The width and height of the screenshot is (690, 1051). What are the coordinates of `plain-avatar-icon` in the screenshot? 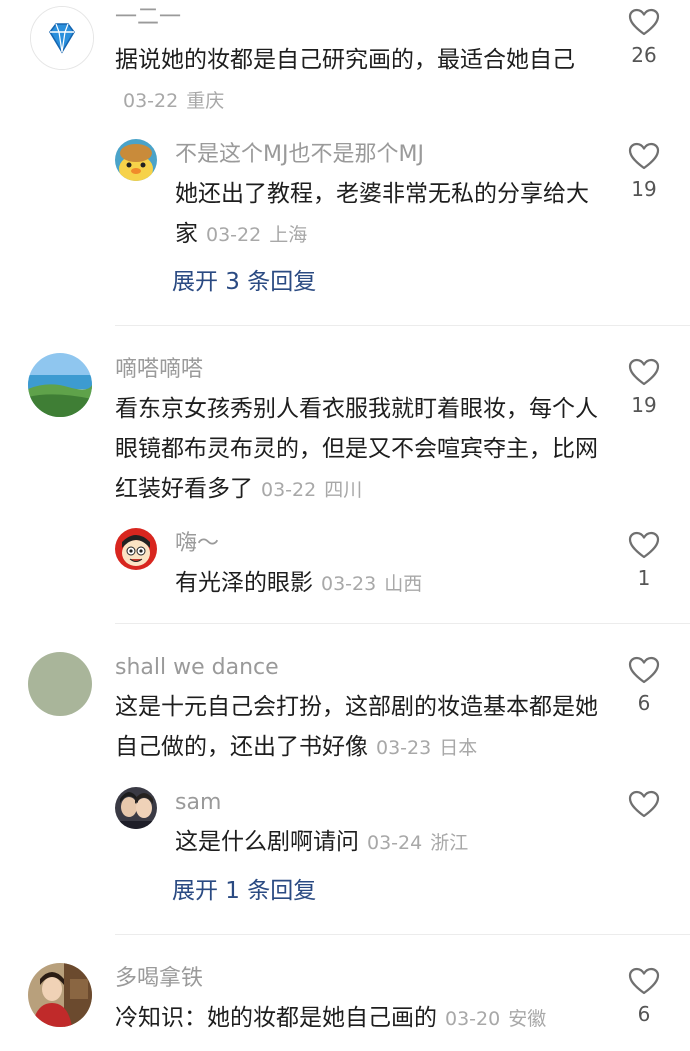 It's located at (60, 684).